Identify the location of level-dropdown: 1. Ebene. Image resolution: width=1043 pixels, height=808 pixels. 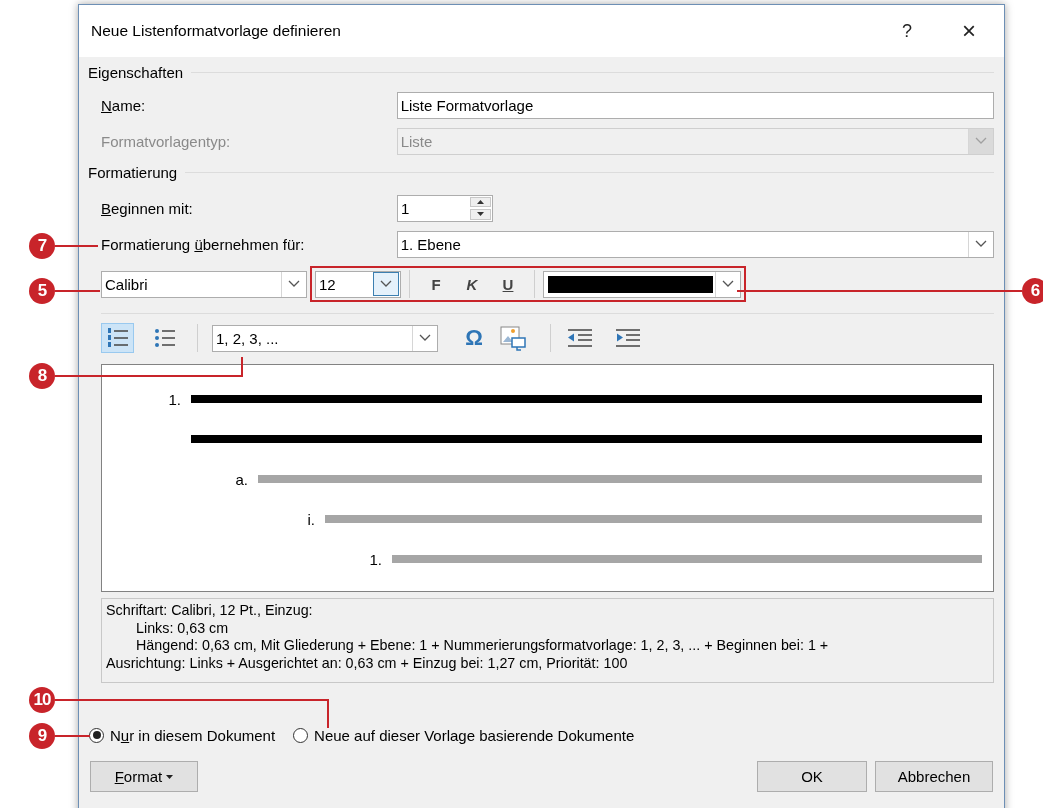
(695, 244).